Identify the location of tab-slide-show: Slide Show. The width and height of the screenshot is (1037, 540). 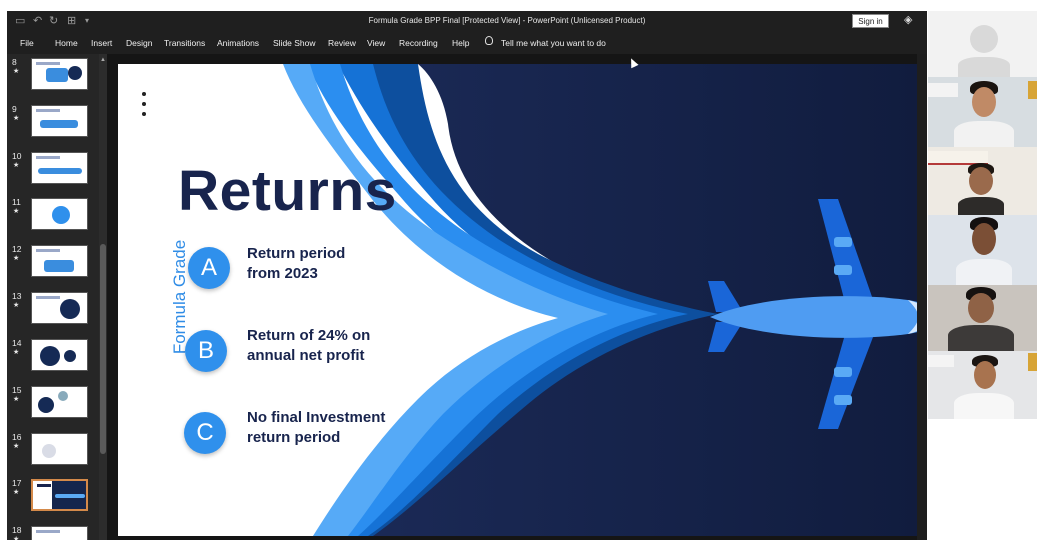
(294, 43).